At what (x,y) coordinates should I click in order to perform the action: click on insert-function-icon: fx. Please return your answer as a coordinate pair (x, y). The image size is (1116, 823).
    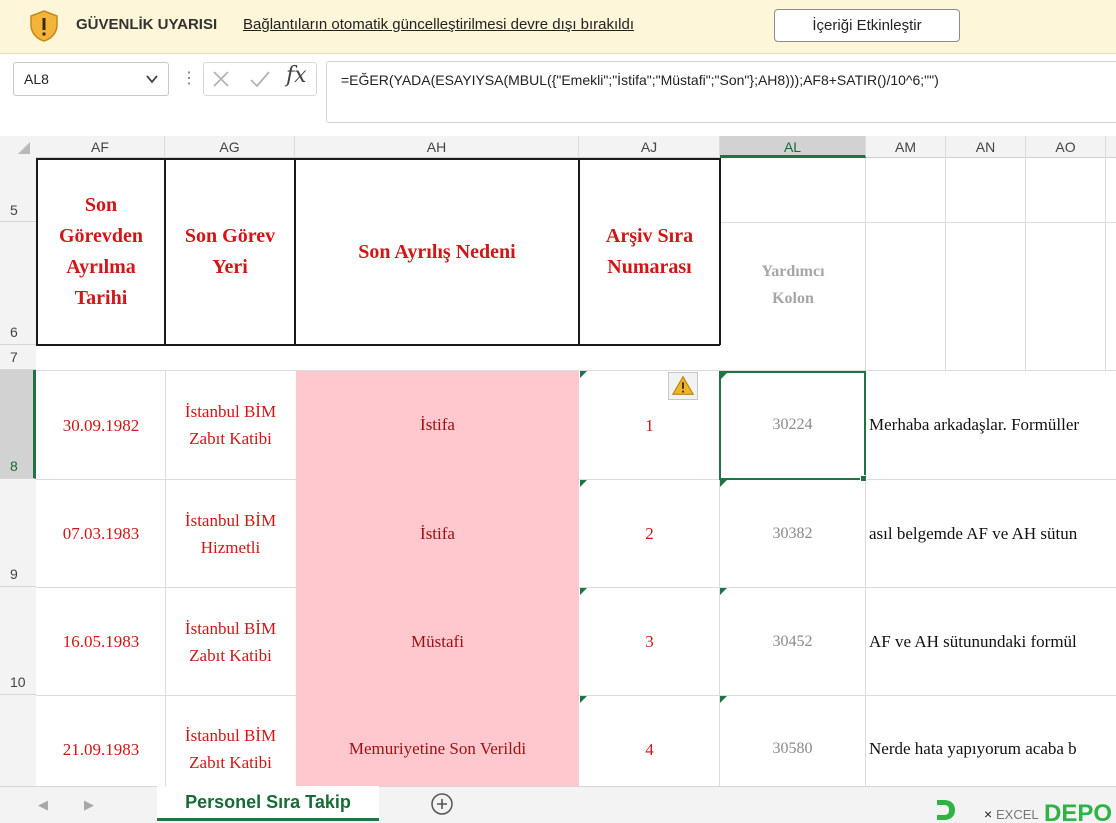
    Looking at the image, I should click on (296, 75).